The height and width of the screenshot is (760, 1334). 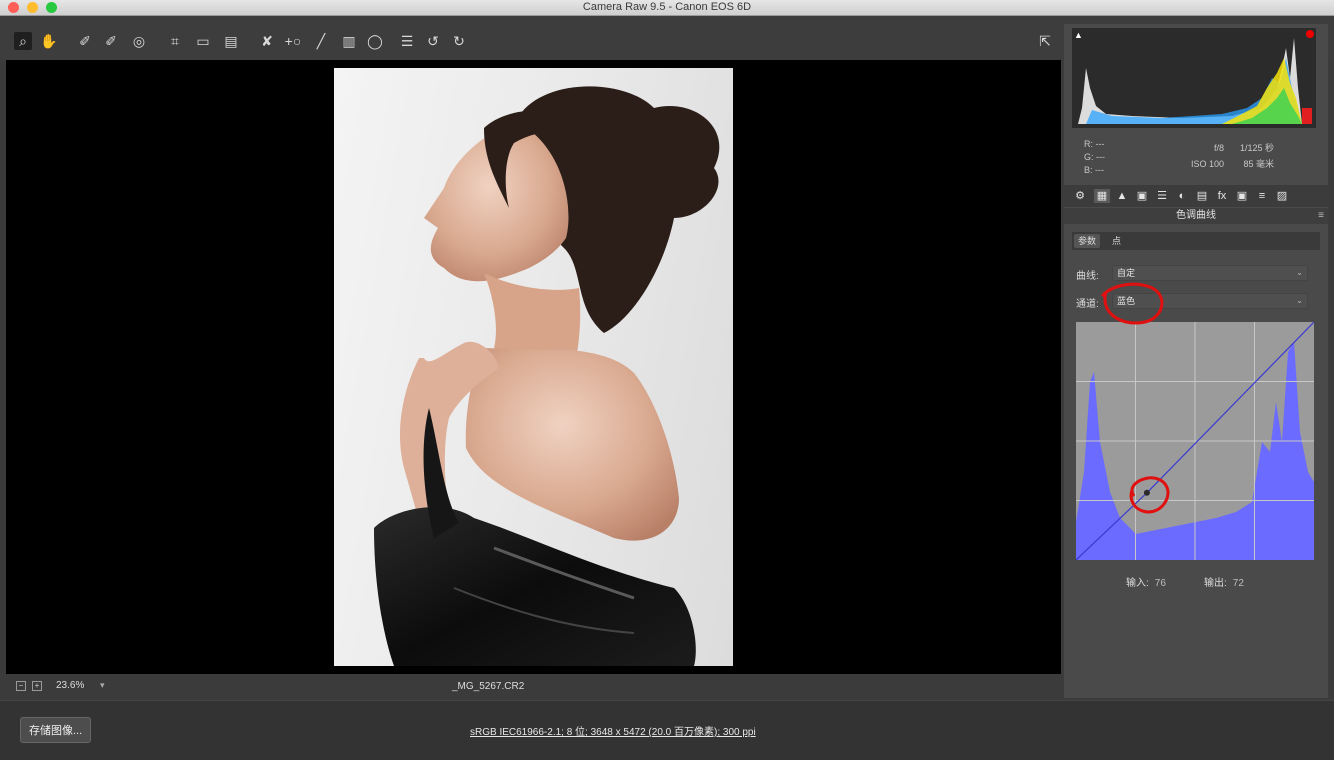 I want to click on targeted-adjustment-tool-icon: ◎, so click(x=139, y=41).